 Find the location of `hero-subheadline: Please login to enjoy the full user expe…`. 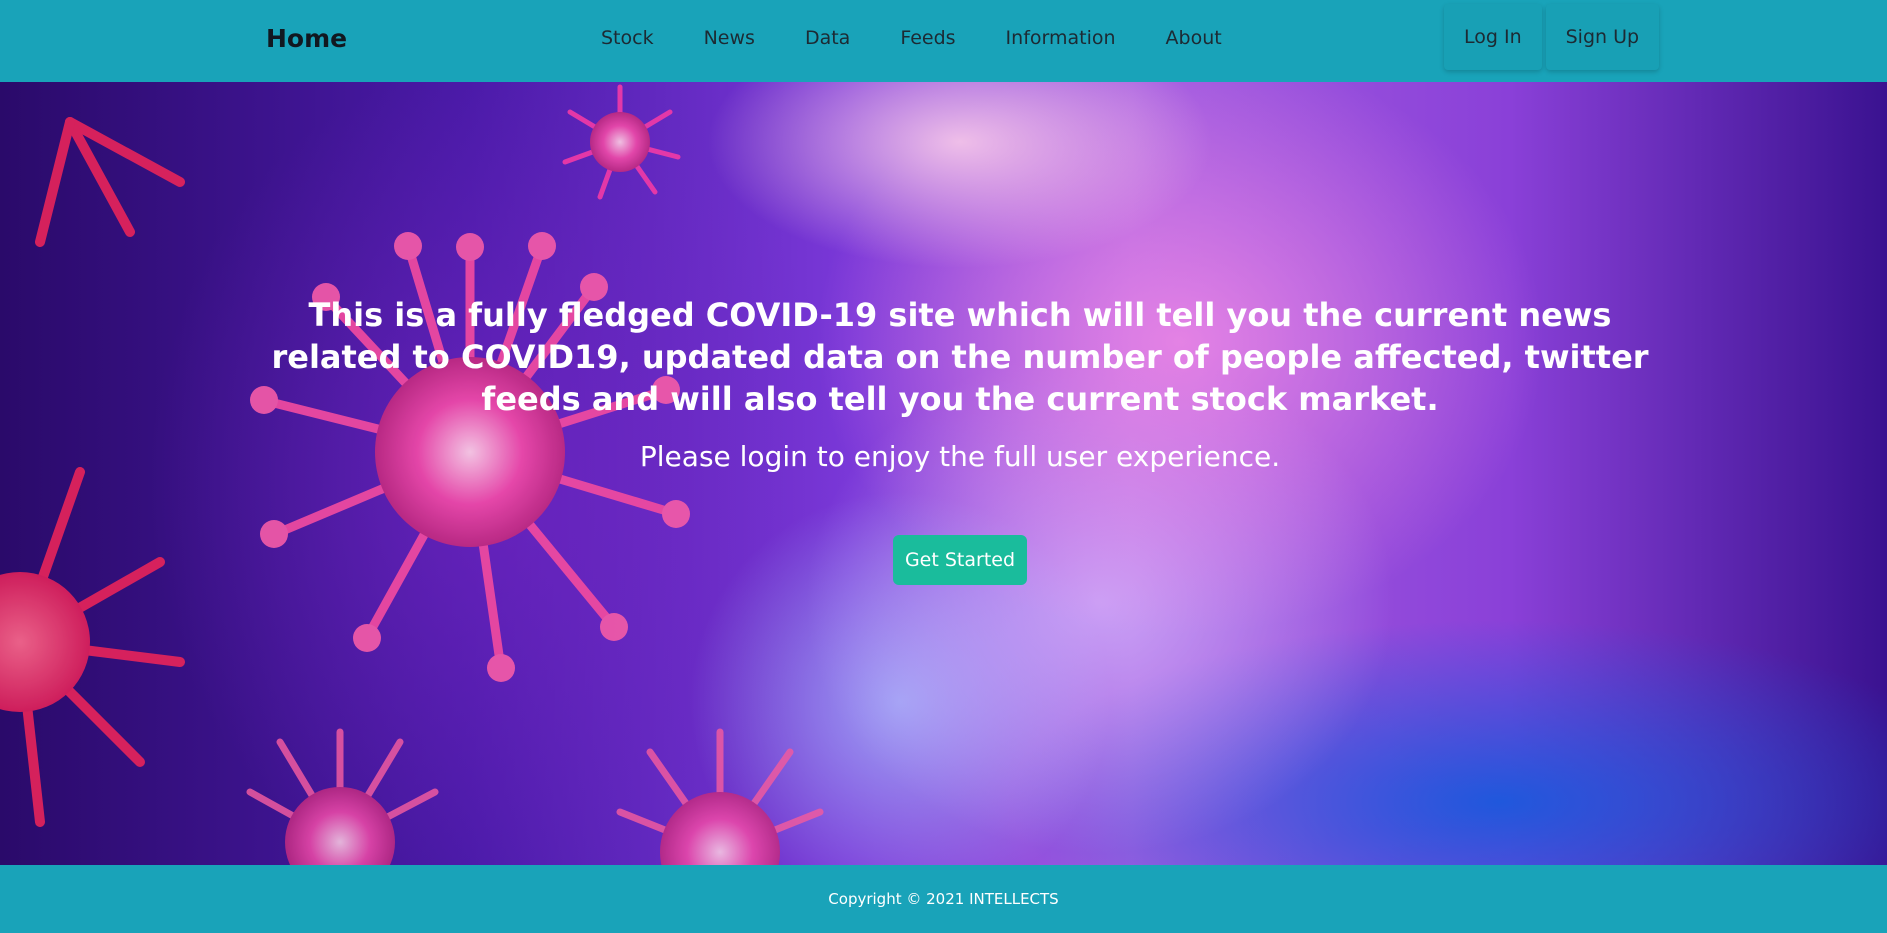

hero-subheadline: Please login to enjoy the full user expe… is located at coordinates (960, 456).